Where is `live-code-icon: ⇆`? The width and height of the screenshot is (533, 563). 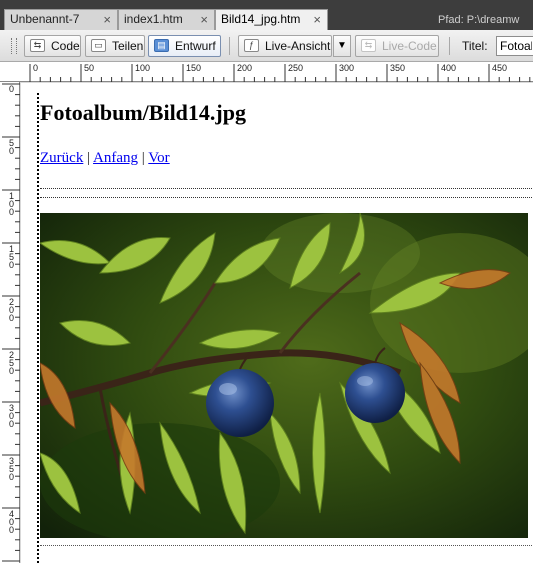
live-code-icon: ⇆ is located at coordinates (368, 45).